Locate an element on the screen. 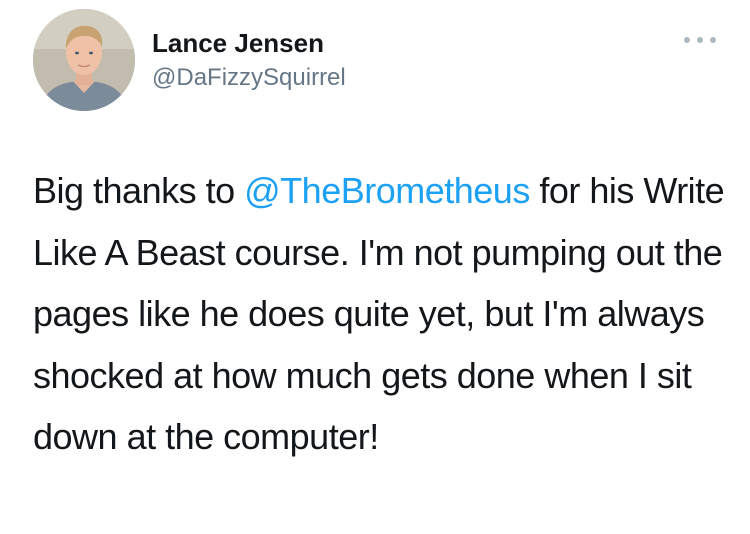 This screenshot has height=534, width=750. more-dots-icon is located at coordinates (700, 40).